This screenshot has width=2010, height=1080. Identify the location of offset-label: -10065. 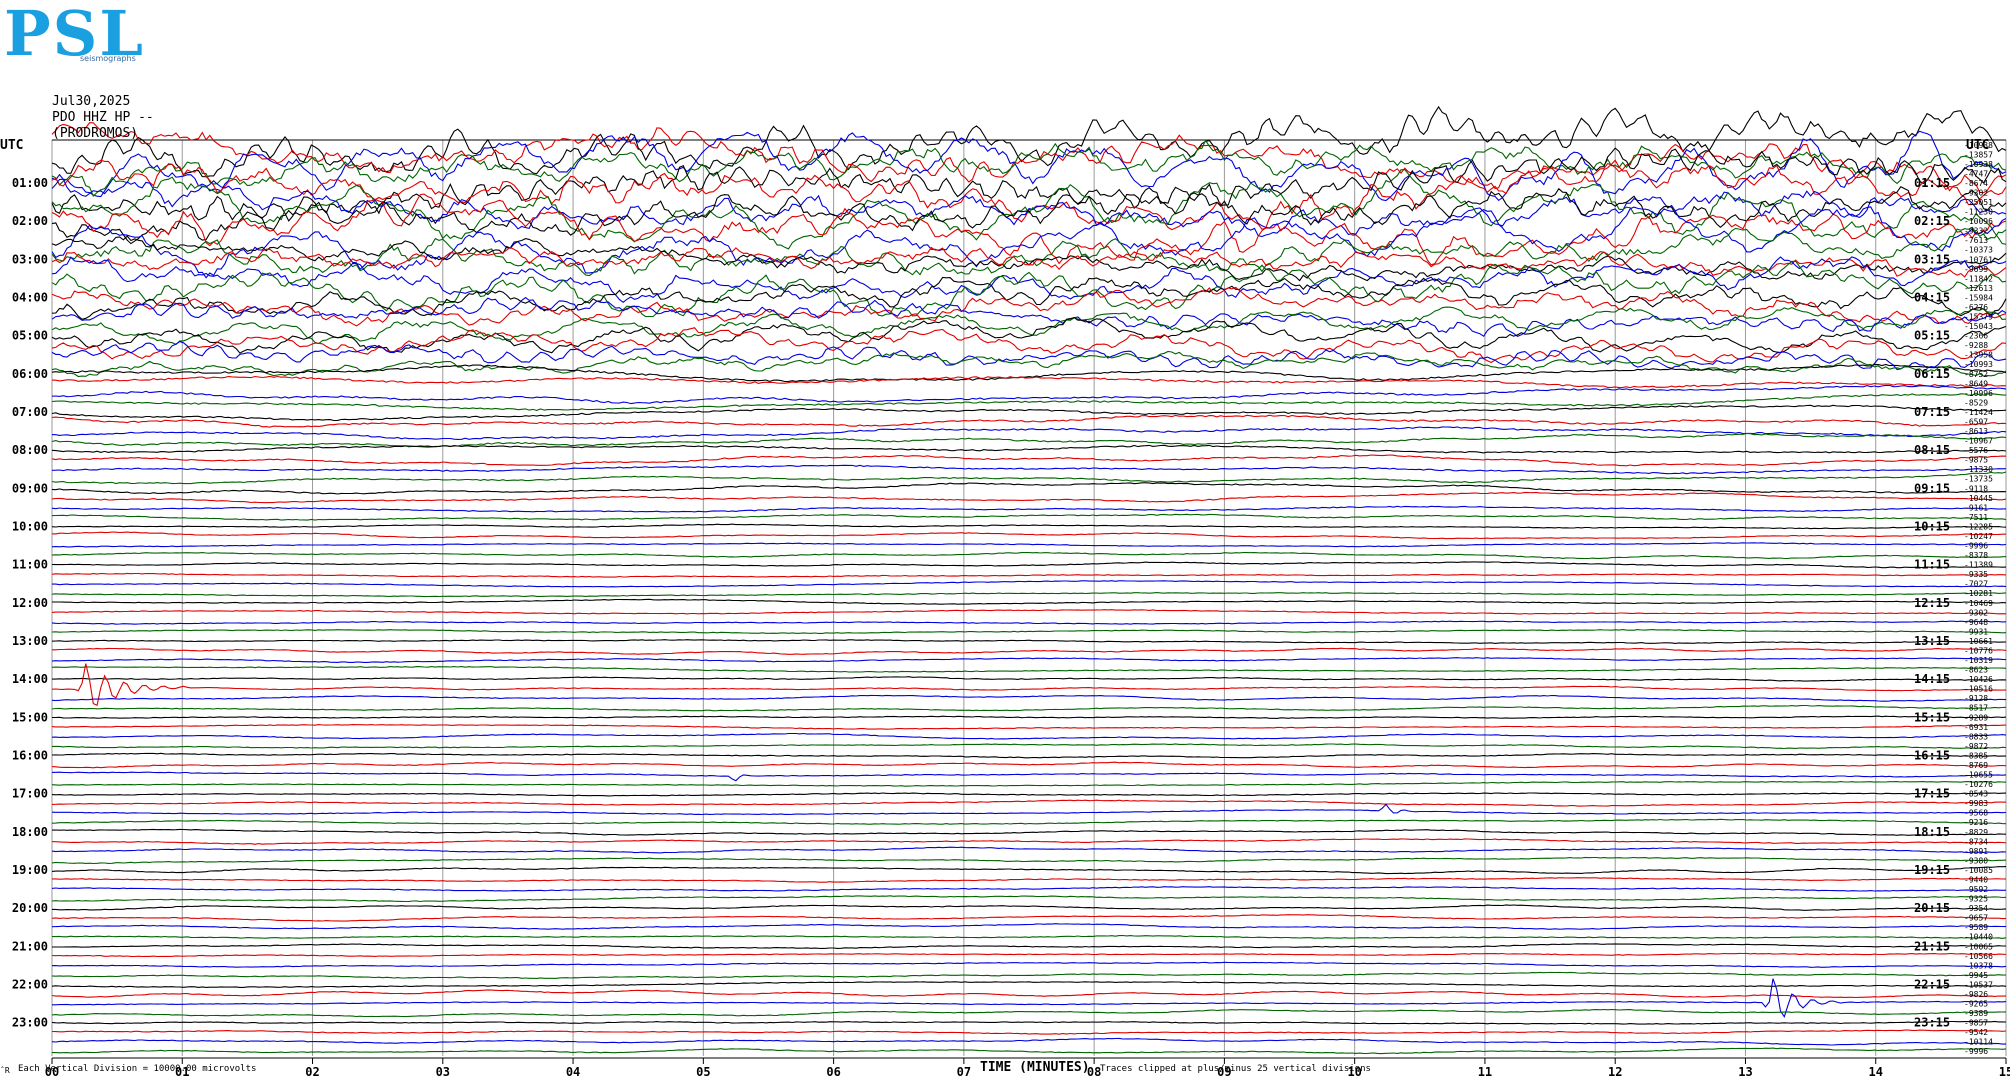
(1978, 946).